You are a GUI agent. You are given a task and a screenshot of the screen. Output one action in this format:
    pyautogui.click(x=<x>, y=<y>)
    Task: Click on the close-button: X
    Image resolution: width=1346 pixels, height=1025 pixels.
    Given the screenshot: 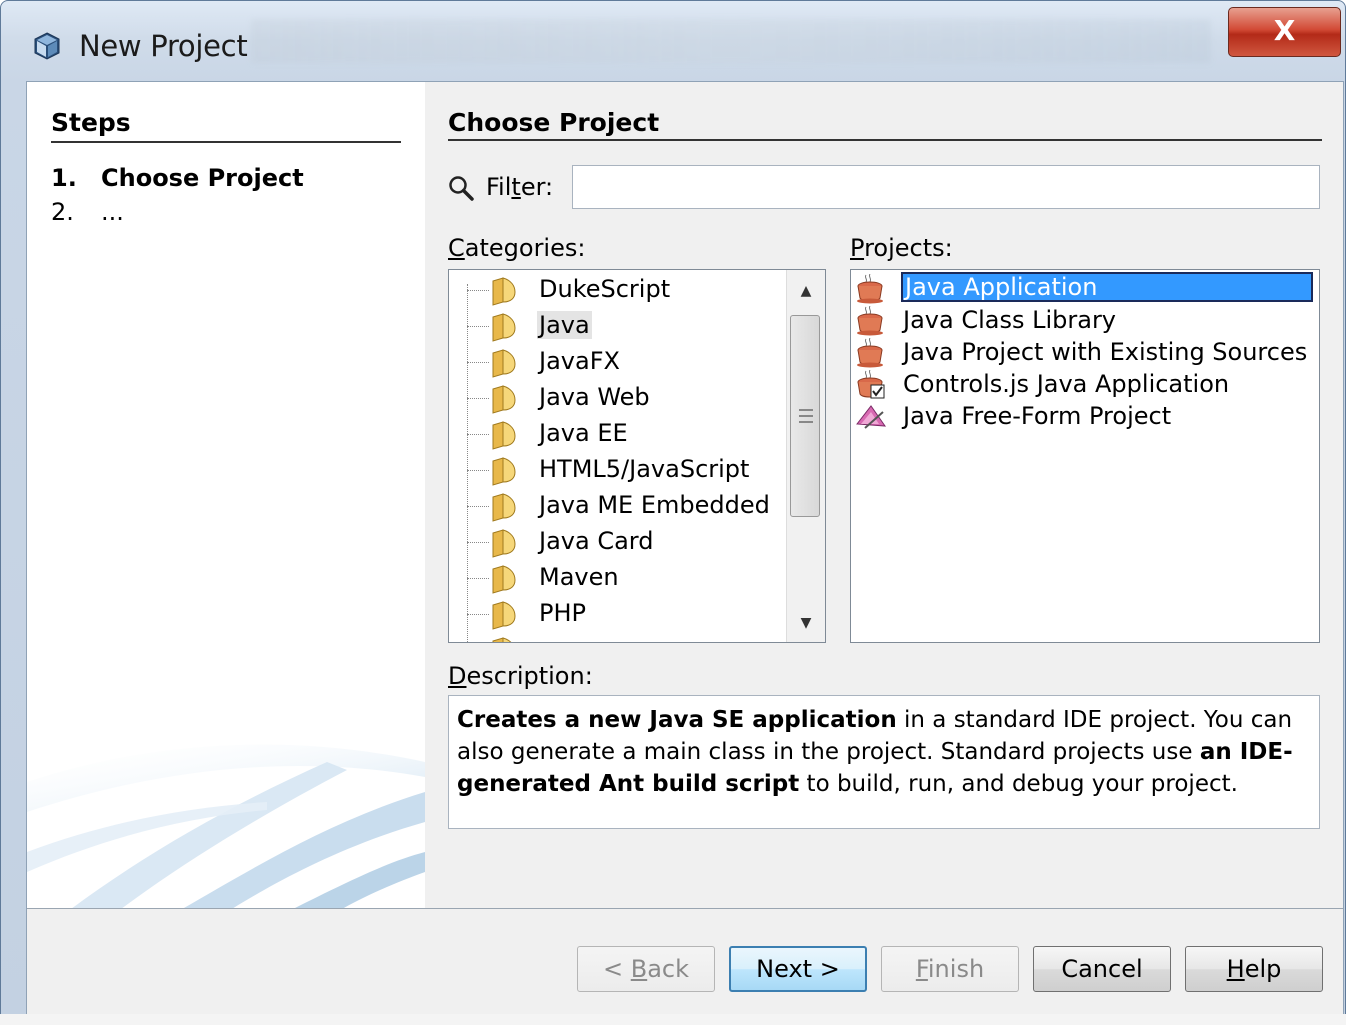 What is the action you would take?
    pyautogui.click(x=1284, y=32)
    